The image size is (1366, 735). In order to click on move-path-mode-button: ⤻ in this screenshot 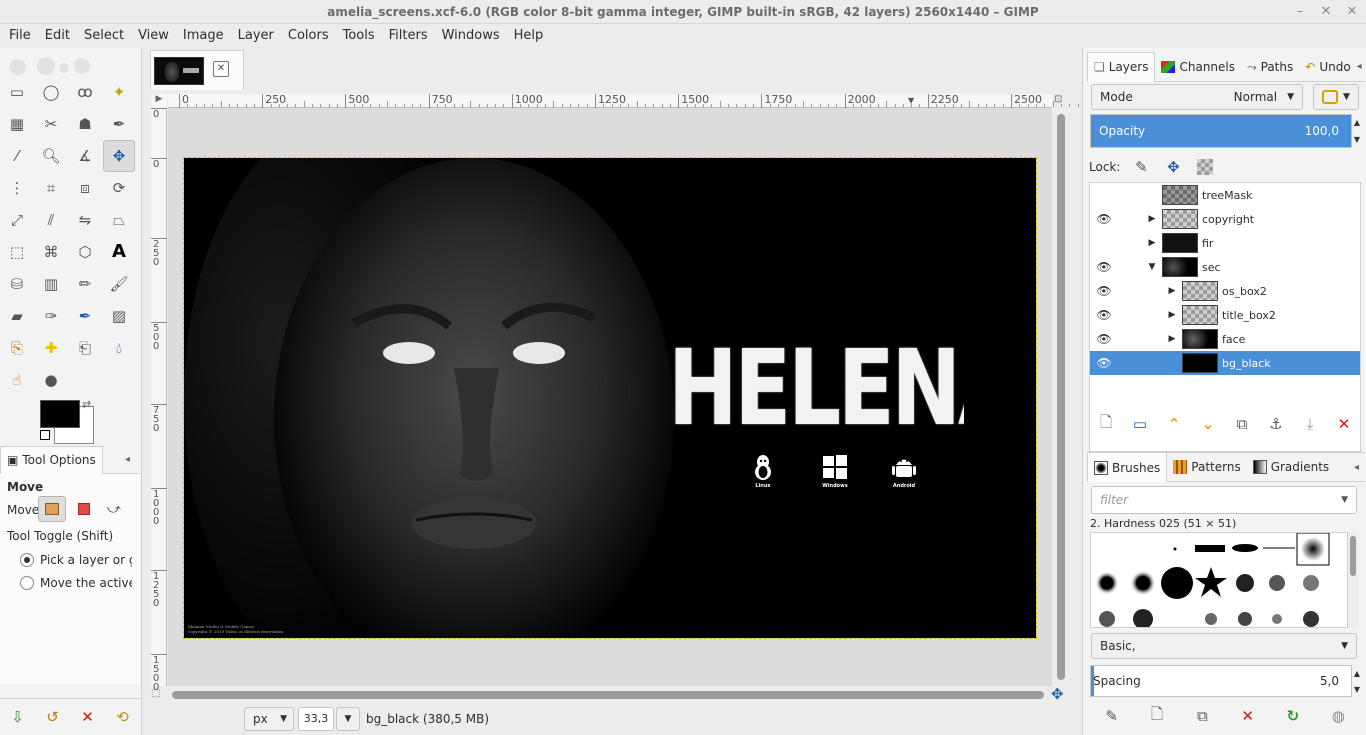, I will do `click(114, 509)`.